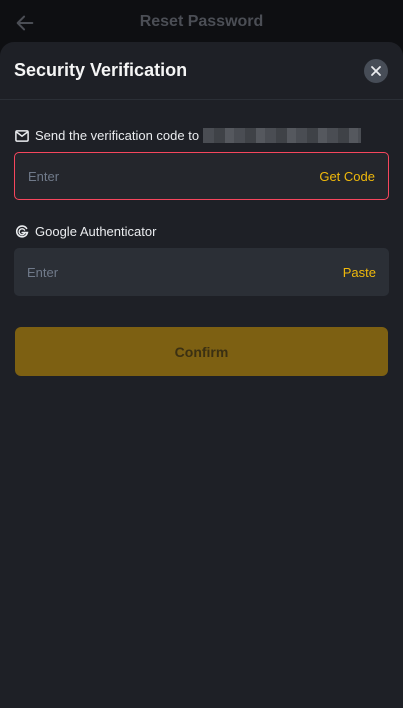 The width and height of the screenshot is (403, 708). I want to click on redacted-email, so click(282, 135).